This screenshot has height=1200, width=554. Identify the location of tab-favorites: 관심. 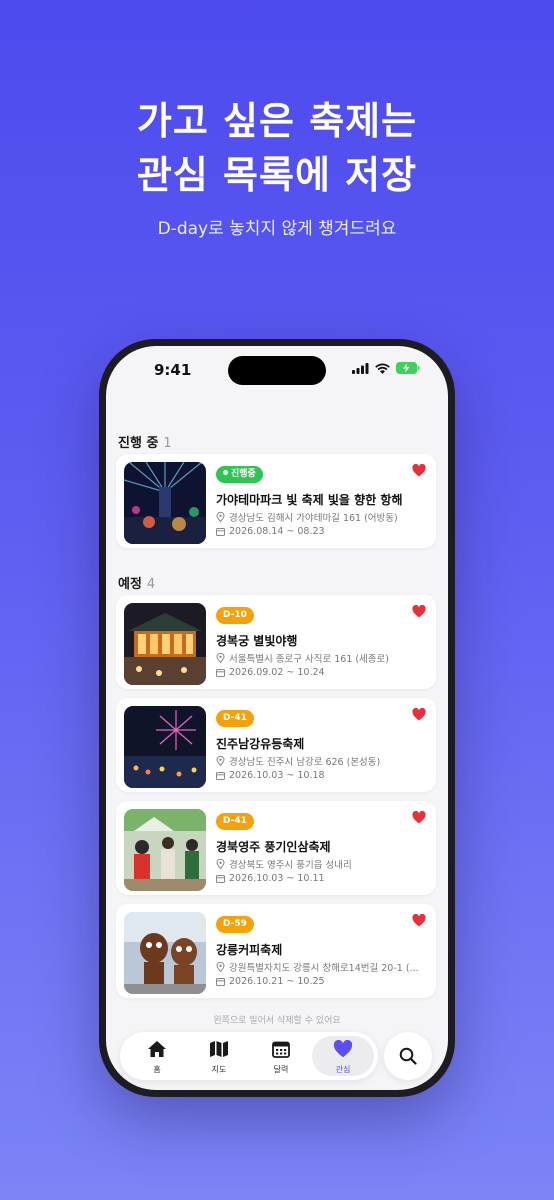
(343, 1056).